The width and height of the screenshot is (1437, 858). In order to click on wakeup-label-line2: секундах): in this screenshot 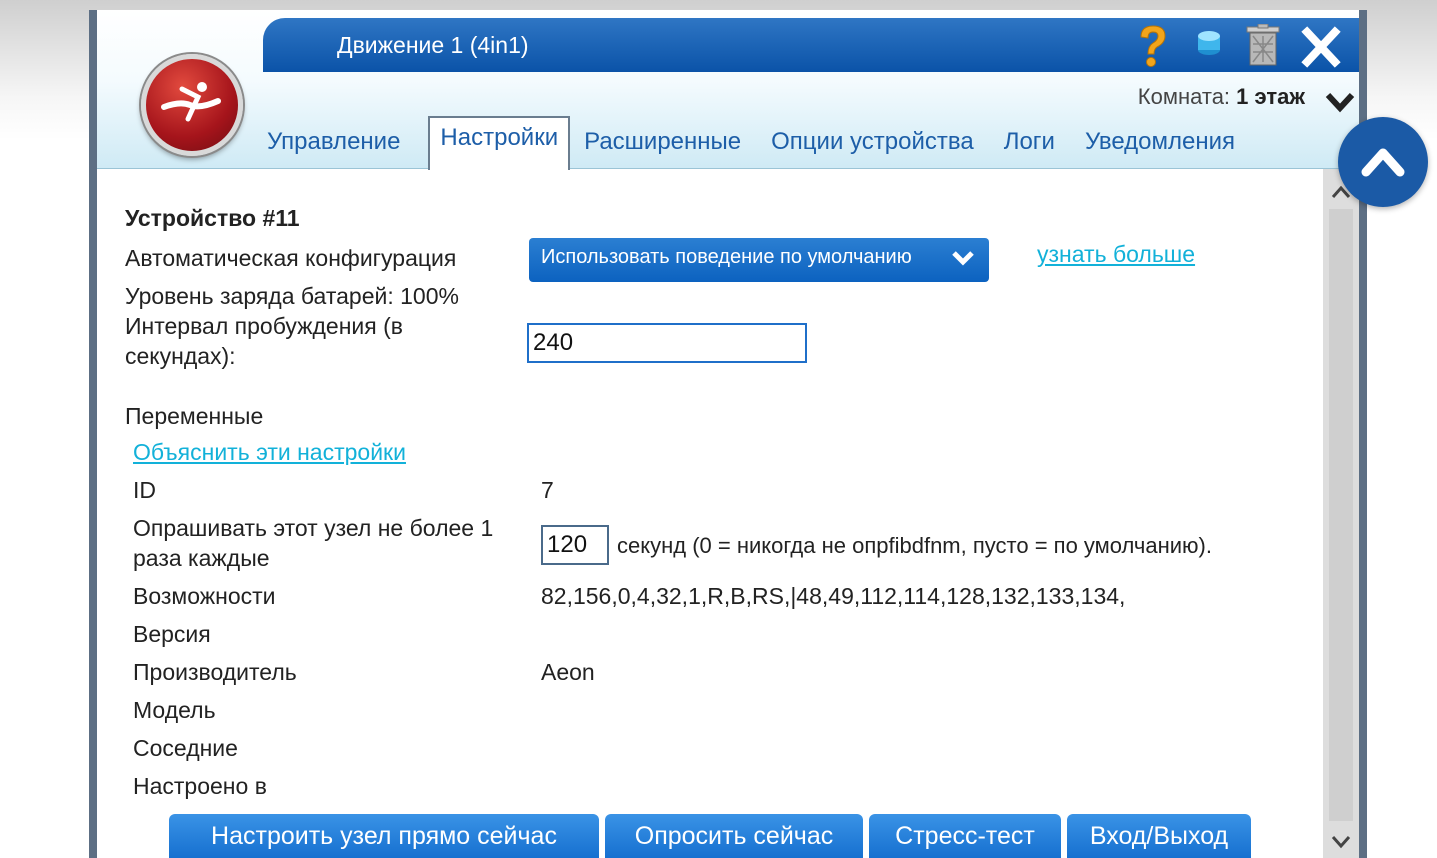, I will do `click(180, 356)`.